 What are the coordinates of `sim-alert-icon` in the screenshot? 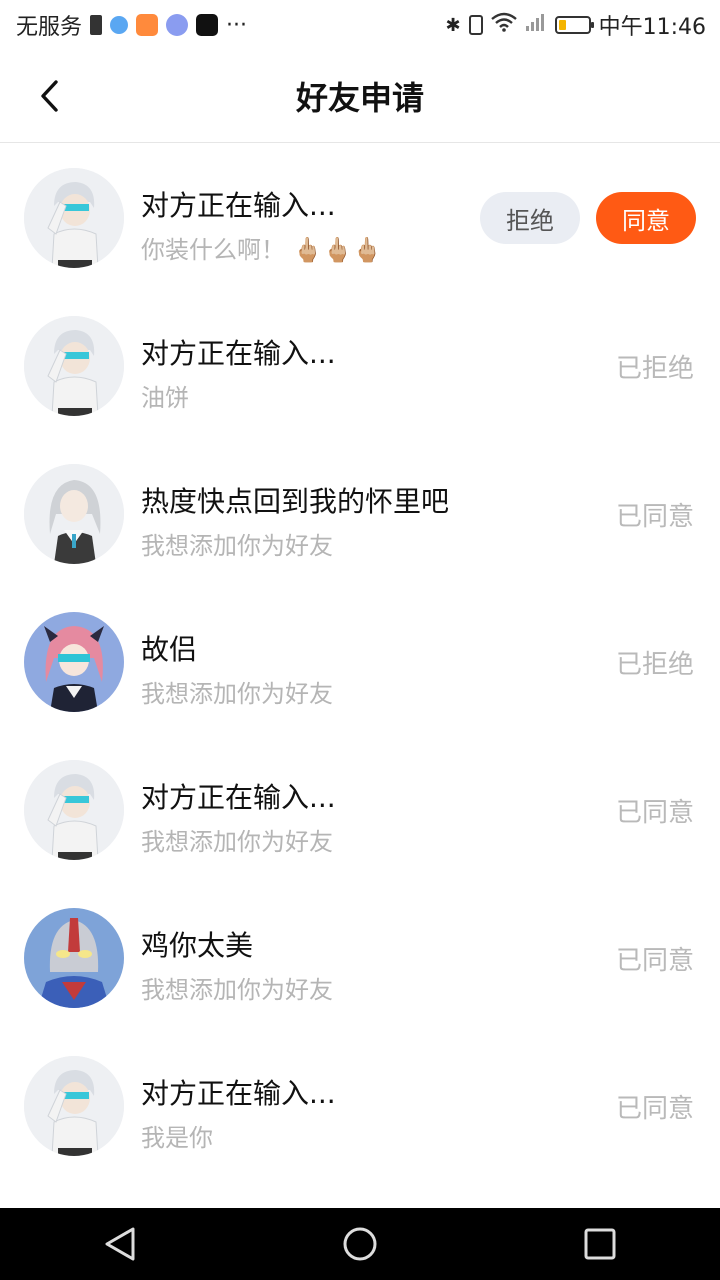 It's located at (96, 25).